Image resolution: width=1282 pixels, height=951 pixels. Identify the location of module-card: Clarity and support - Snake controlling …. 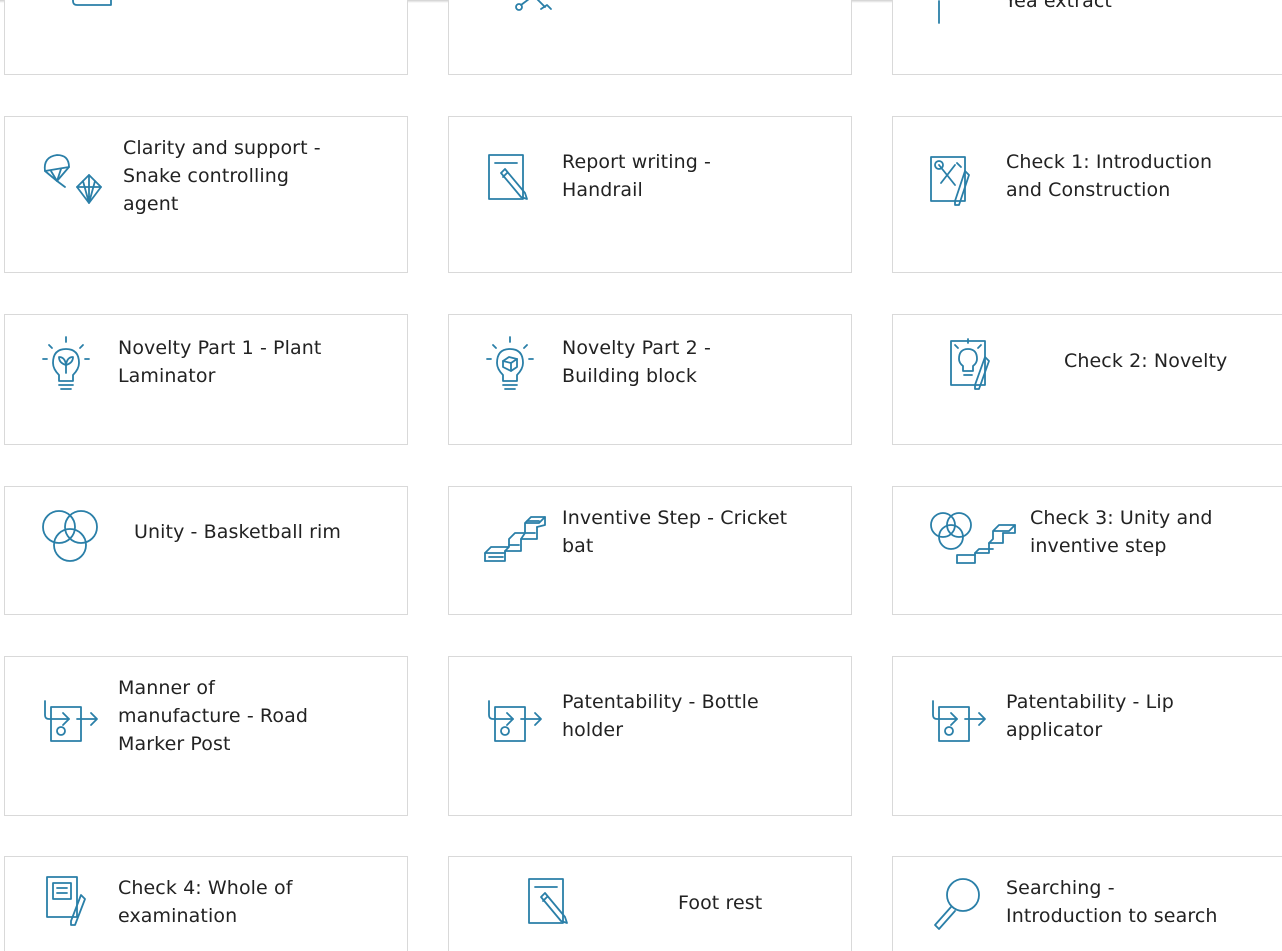
(206, 194).